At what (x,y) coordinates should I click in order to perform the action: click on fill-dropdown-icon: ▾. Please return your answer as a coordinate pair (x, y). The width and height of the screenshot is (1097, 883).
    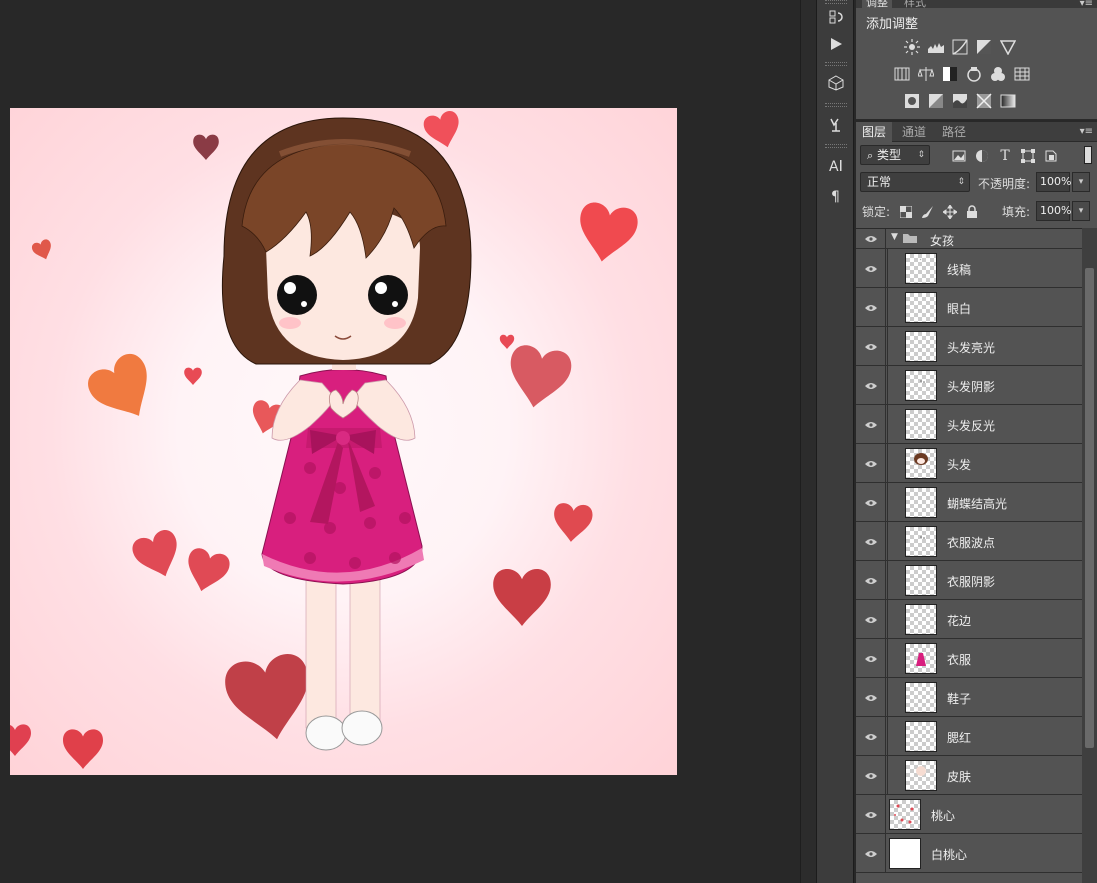
    Looking at the image, I should click on (1081, 211).